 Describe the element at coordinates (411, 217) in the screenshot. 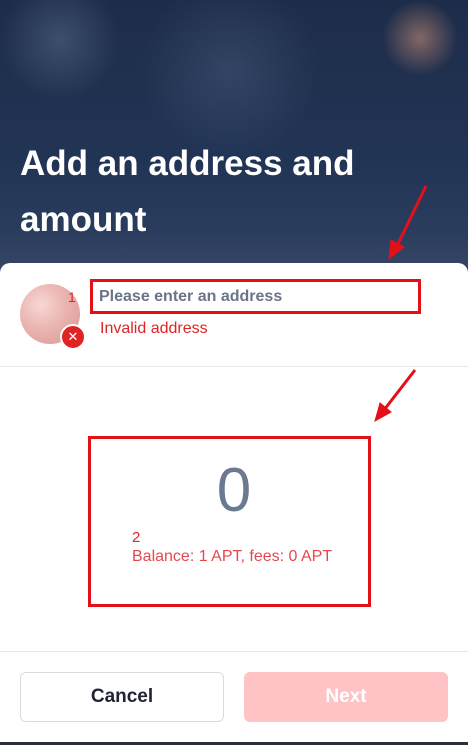

I see `arrow-to-address` at that location.